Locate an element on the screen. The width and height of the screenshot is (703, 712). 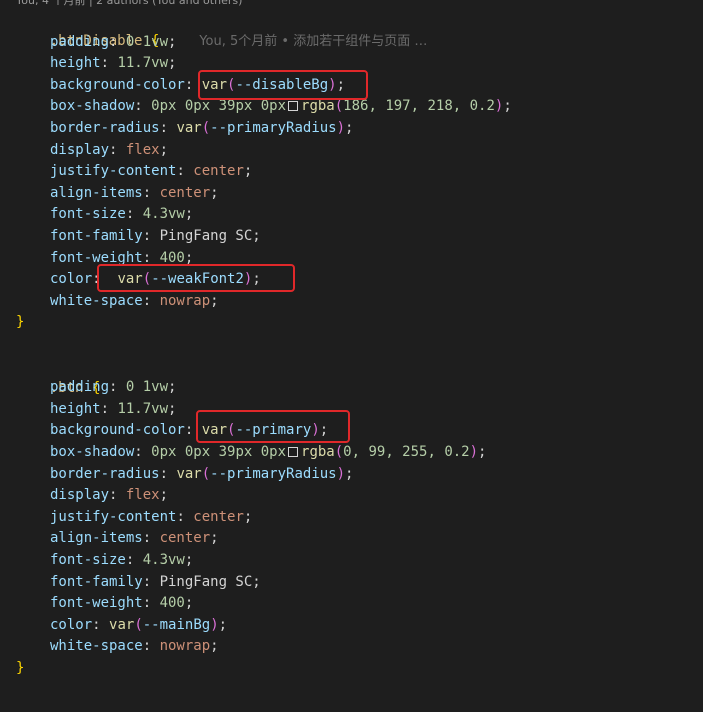
highlight-box-disable-bg is located at coordinates (283, 85).